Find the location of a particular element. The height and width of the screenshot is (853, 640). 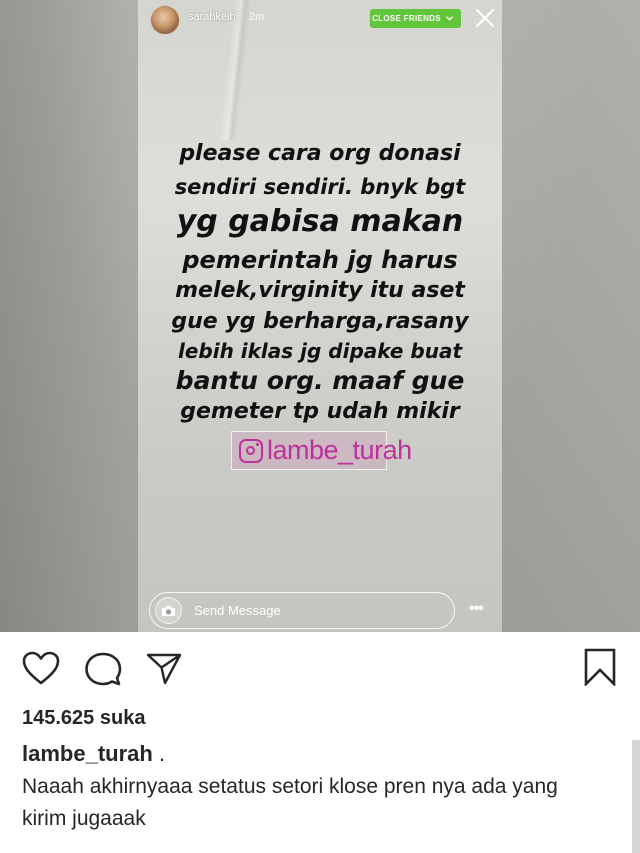

story-text-line: please cara org donasi is located at coordinates (320, 153).